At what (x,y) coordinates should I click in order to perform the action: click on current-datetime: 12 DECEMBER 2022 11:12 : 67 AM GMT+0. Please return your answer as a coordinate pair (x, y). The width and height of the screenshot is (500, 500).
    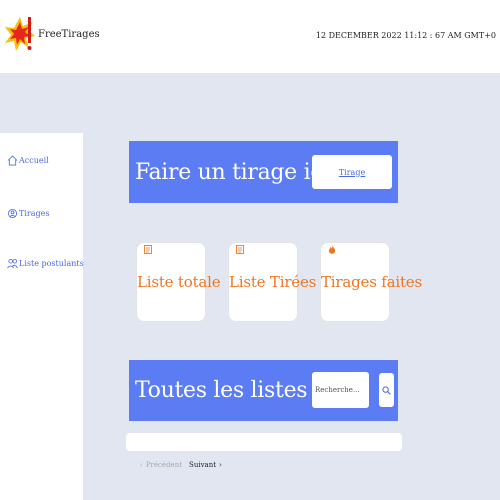
    Looking at the image, I should click on (405, 35).